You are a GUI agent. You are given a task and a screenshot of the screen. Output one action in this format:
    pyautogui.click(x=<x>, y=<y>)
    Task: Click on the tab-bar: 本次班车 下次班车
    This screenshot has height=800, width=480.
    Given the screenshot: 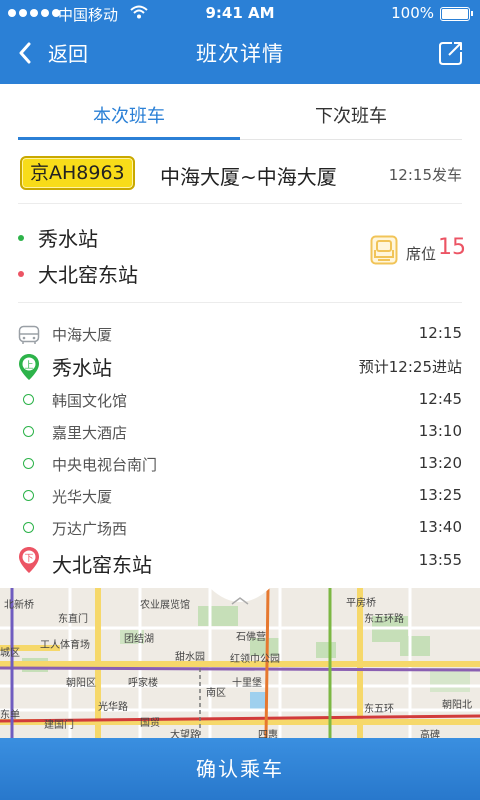 What is the action you would take?
    pyautogui.click(x=240, y=112)
    